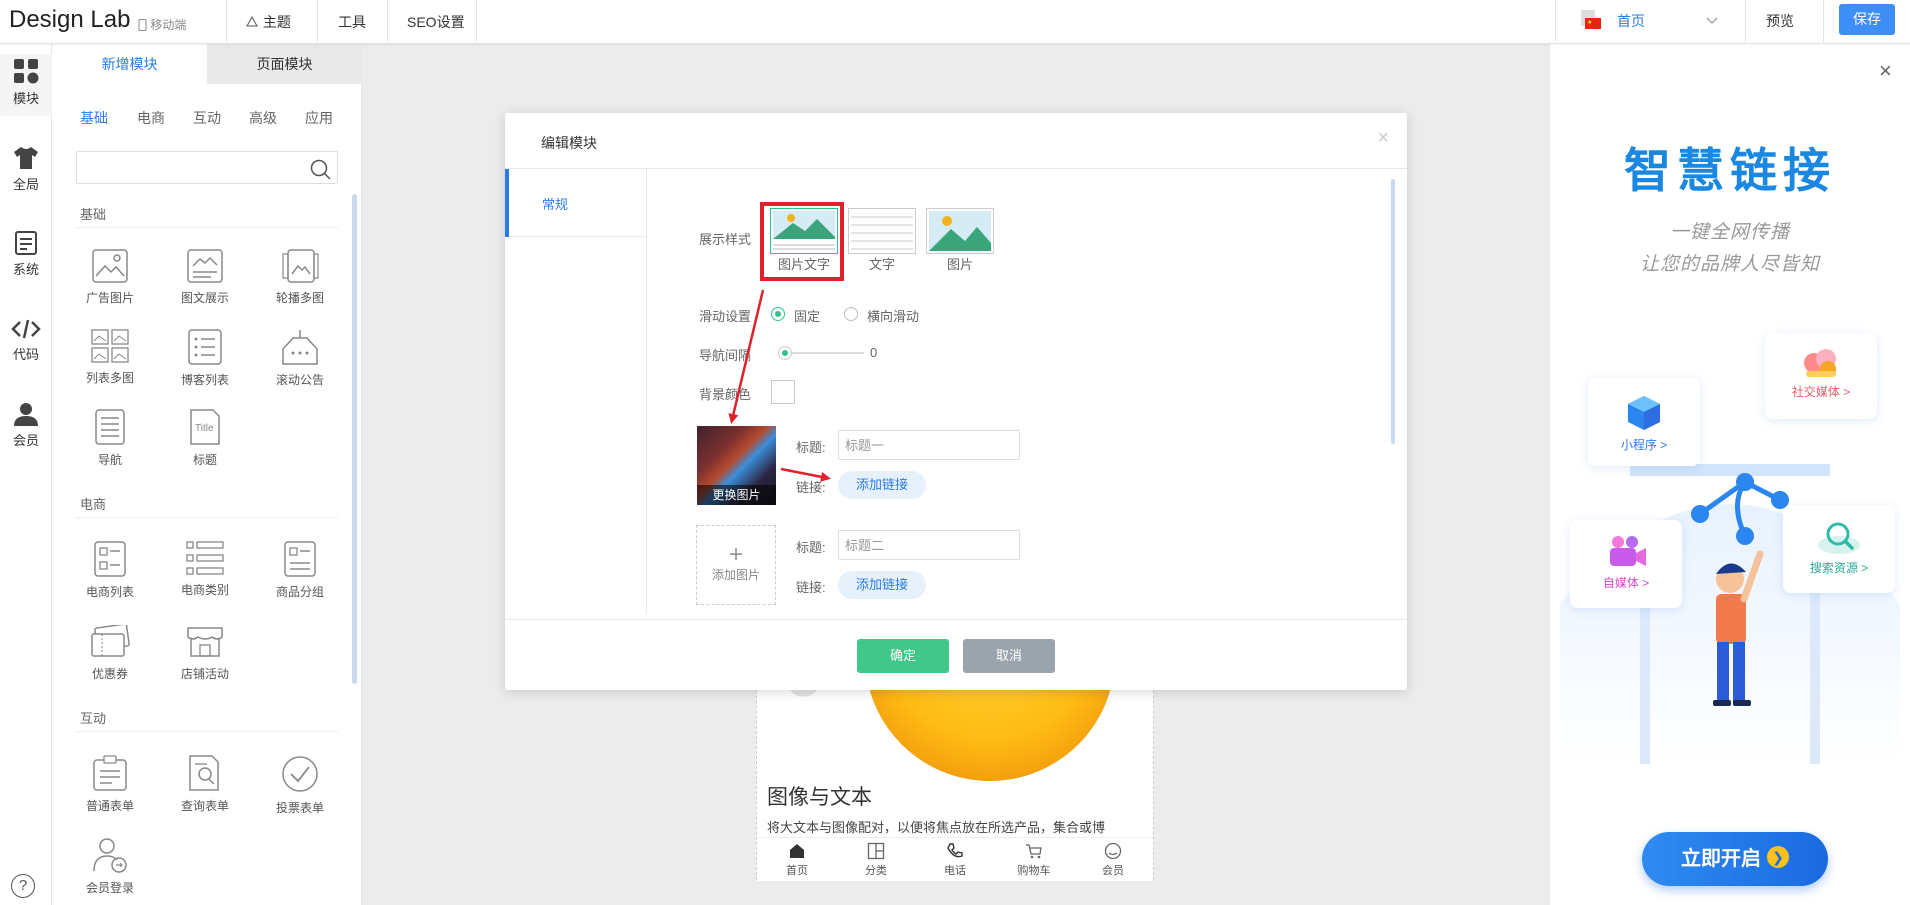  I want to click on page-selector: 首页, so click(1631, 21).